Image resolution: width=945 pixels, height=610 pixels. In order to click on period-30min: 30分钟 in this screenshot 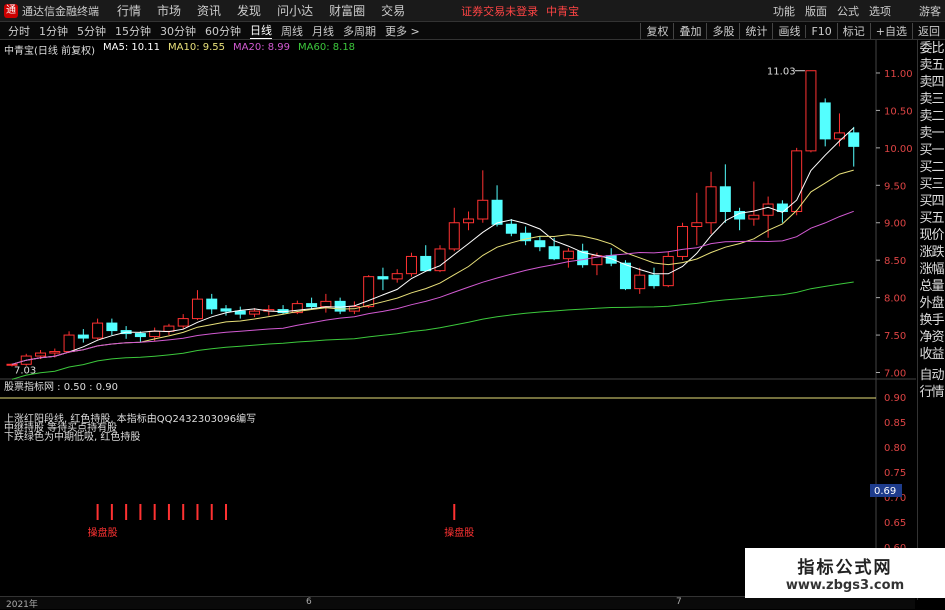, I will do `click(178, 31)`.